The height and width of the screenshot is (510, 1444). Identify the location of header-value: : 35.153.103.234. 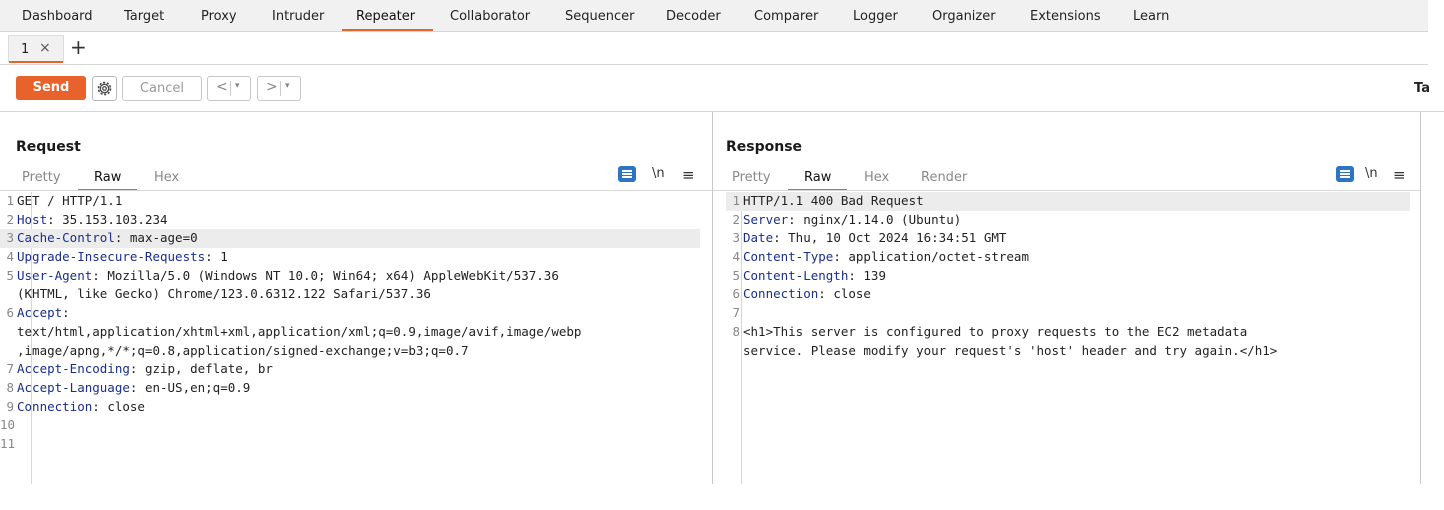
(107, 219).